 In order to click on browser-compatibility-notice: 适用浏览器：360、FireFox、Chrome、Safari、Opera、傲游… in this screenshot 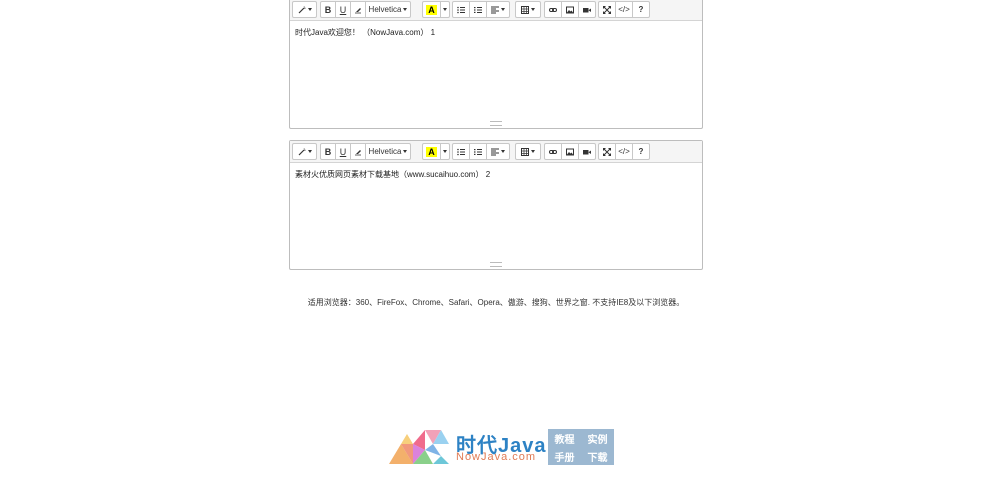, I will do `click(496, 302)`.